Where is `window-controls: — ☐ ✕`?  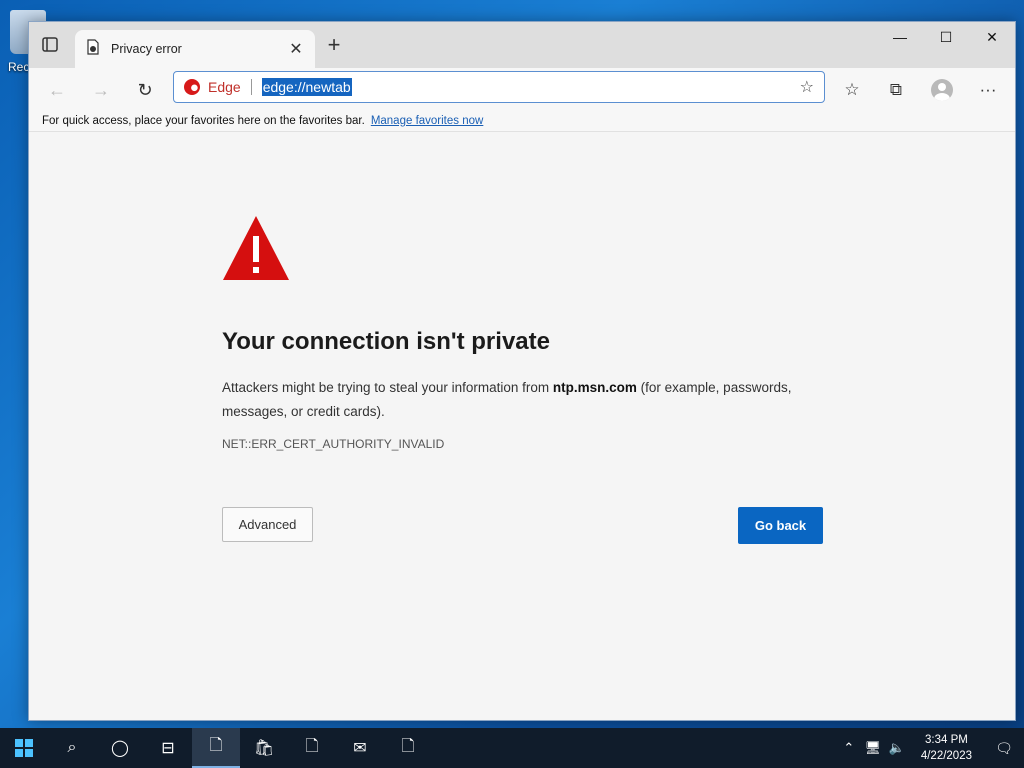 window-controls: — ☐ ✕ is located at coordinates (946, 37).